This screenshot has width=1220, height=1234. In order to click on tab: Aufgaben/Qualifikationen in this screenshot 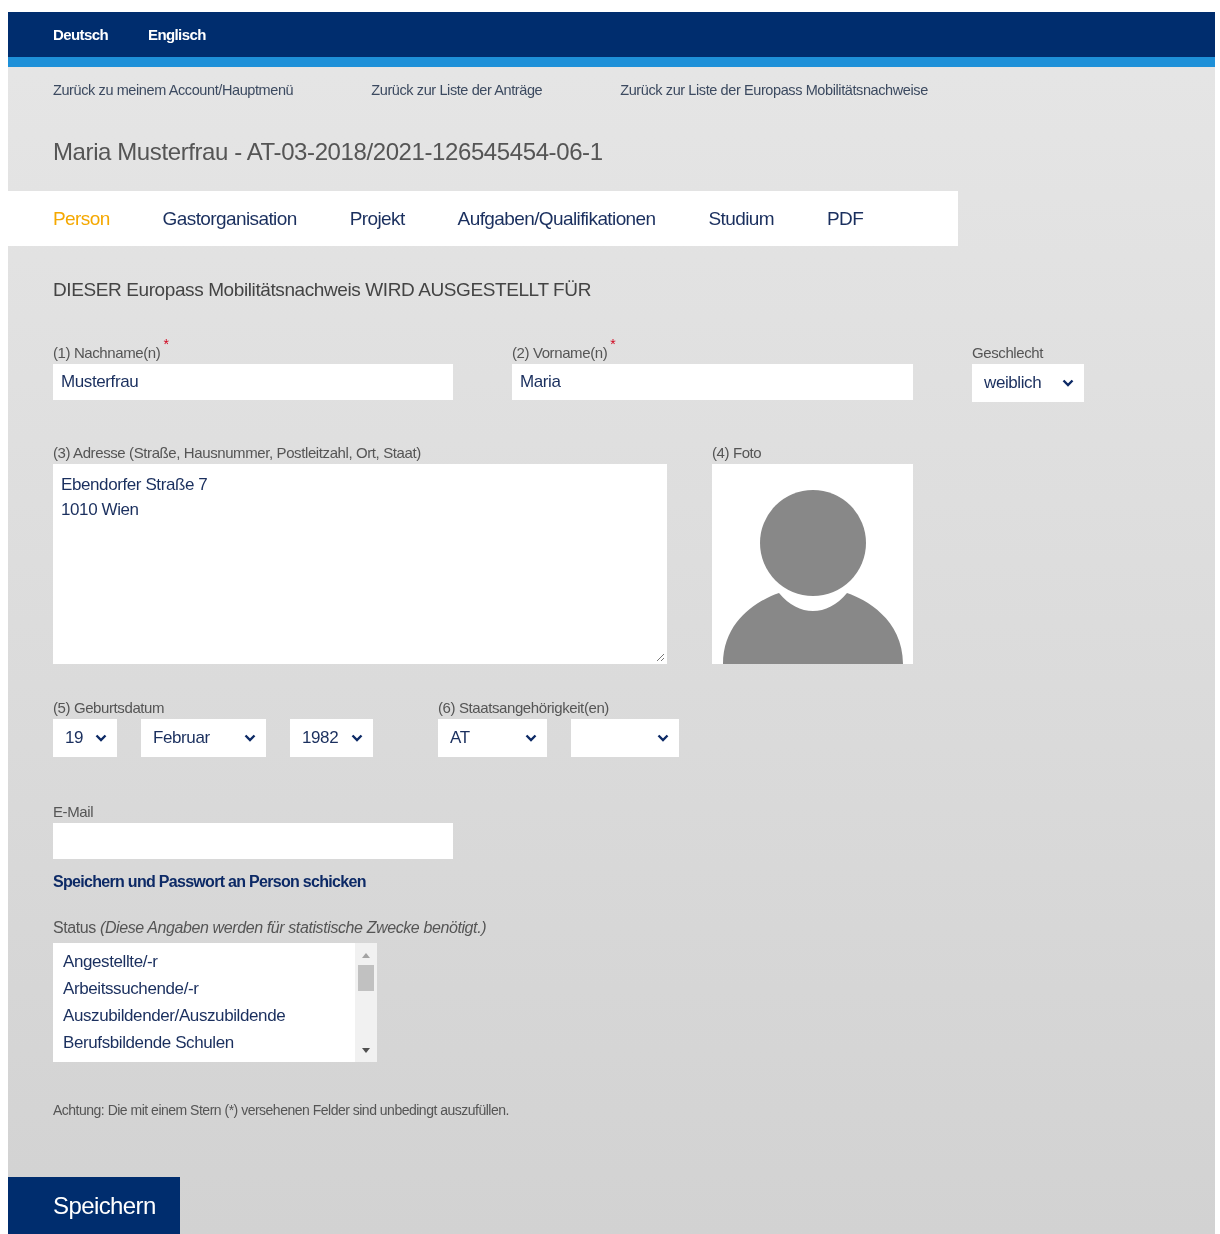, I will do `click(556, 218)`.